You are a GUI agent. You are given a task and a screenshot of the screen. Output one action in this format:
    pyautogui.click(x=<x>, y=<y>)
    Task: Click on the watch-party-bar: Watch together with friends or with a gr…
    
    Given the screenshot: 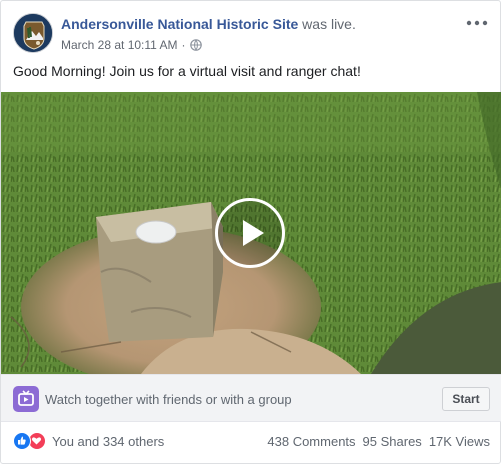 What is the action you would take?
    pyautogui.click(x=251, y=398)
    